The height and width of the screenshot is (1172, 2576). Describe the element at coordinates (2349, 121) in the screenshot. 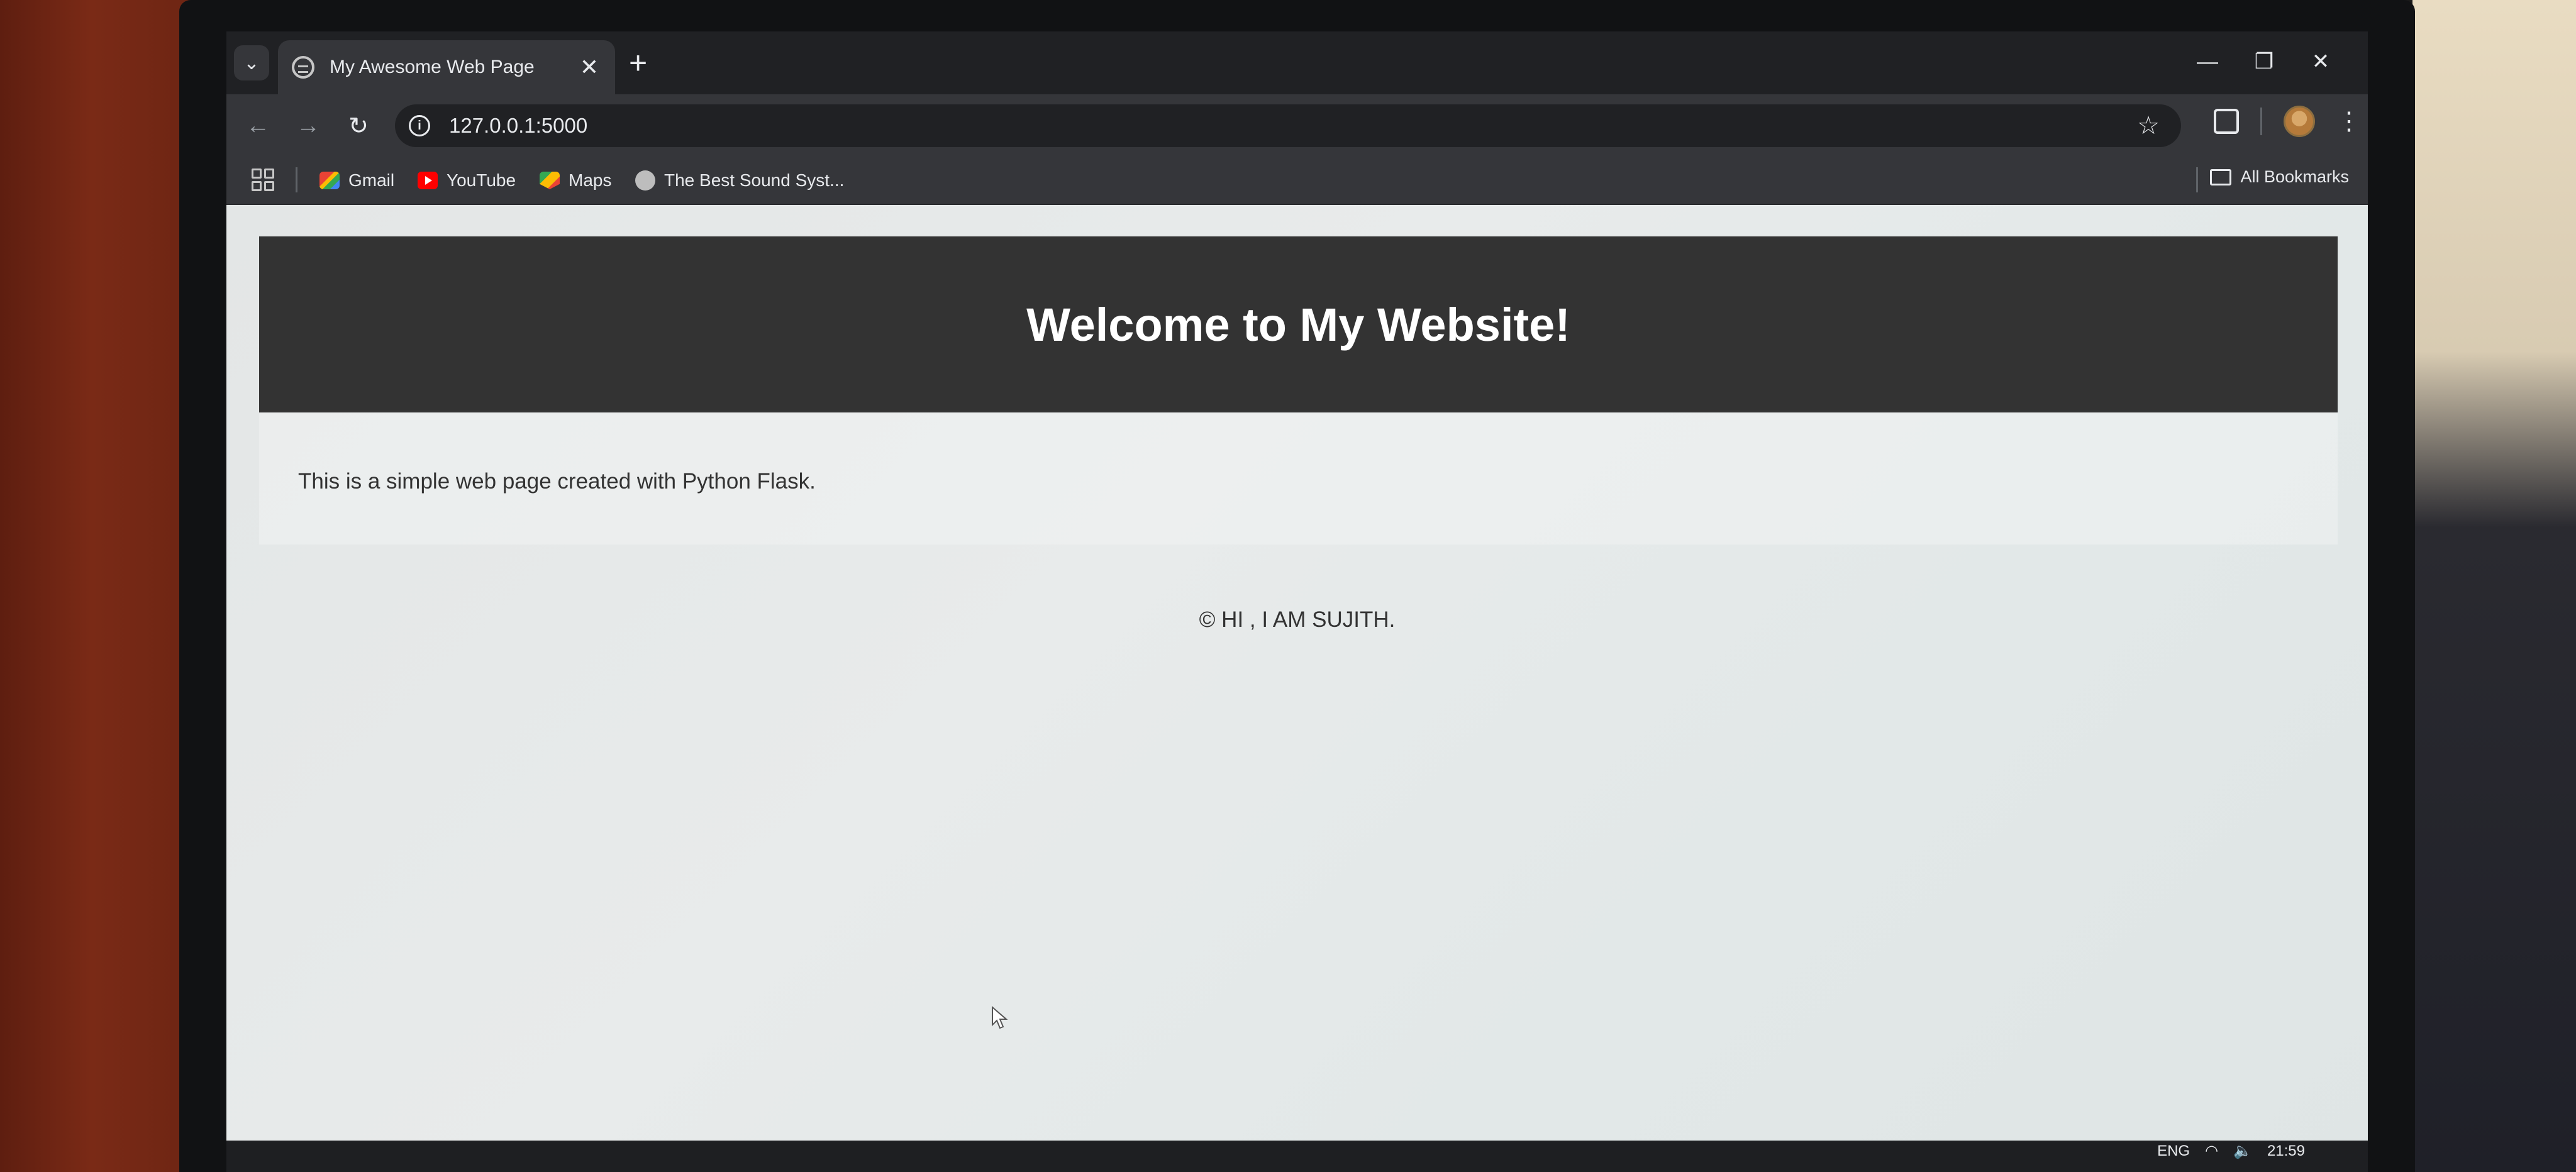

I see `more-menu-icon: ⋮` at that location.